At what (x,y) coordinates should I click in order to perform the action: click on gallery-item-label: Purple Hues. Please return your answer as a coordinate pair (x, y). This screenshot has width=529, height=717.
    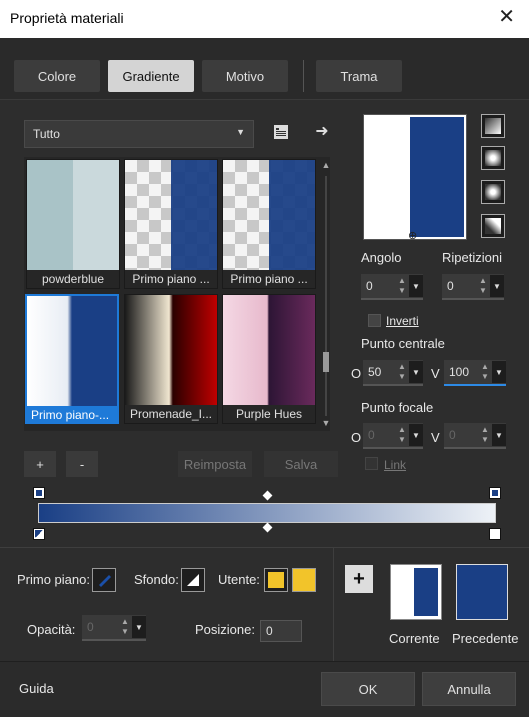
    Looking at the image, I should click on (269, 414).